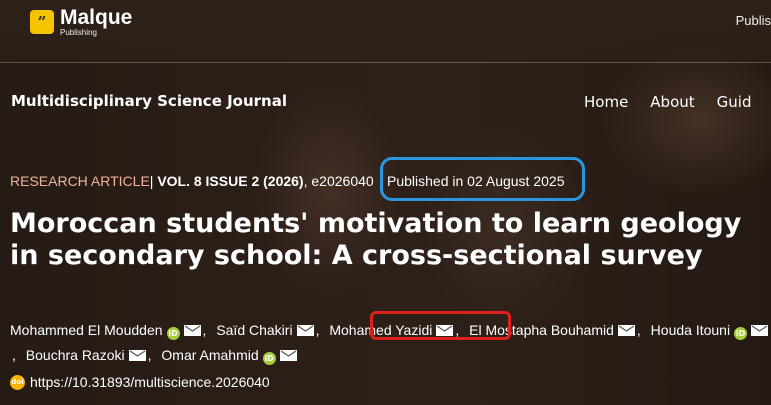 The height and width of the screenshot is (405, 771). I want to click on doi-icon: doi, so click(17, 382).